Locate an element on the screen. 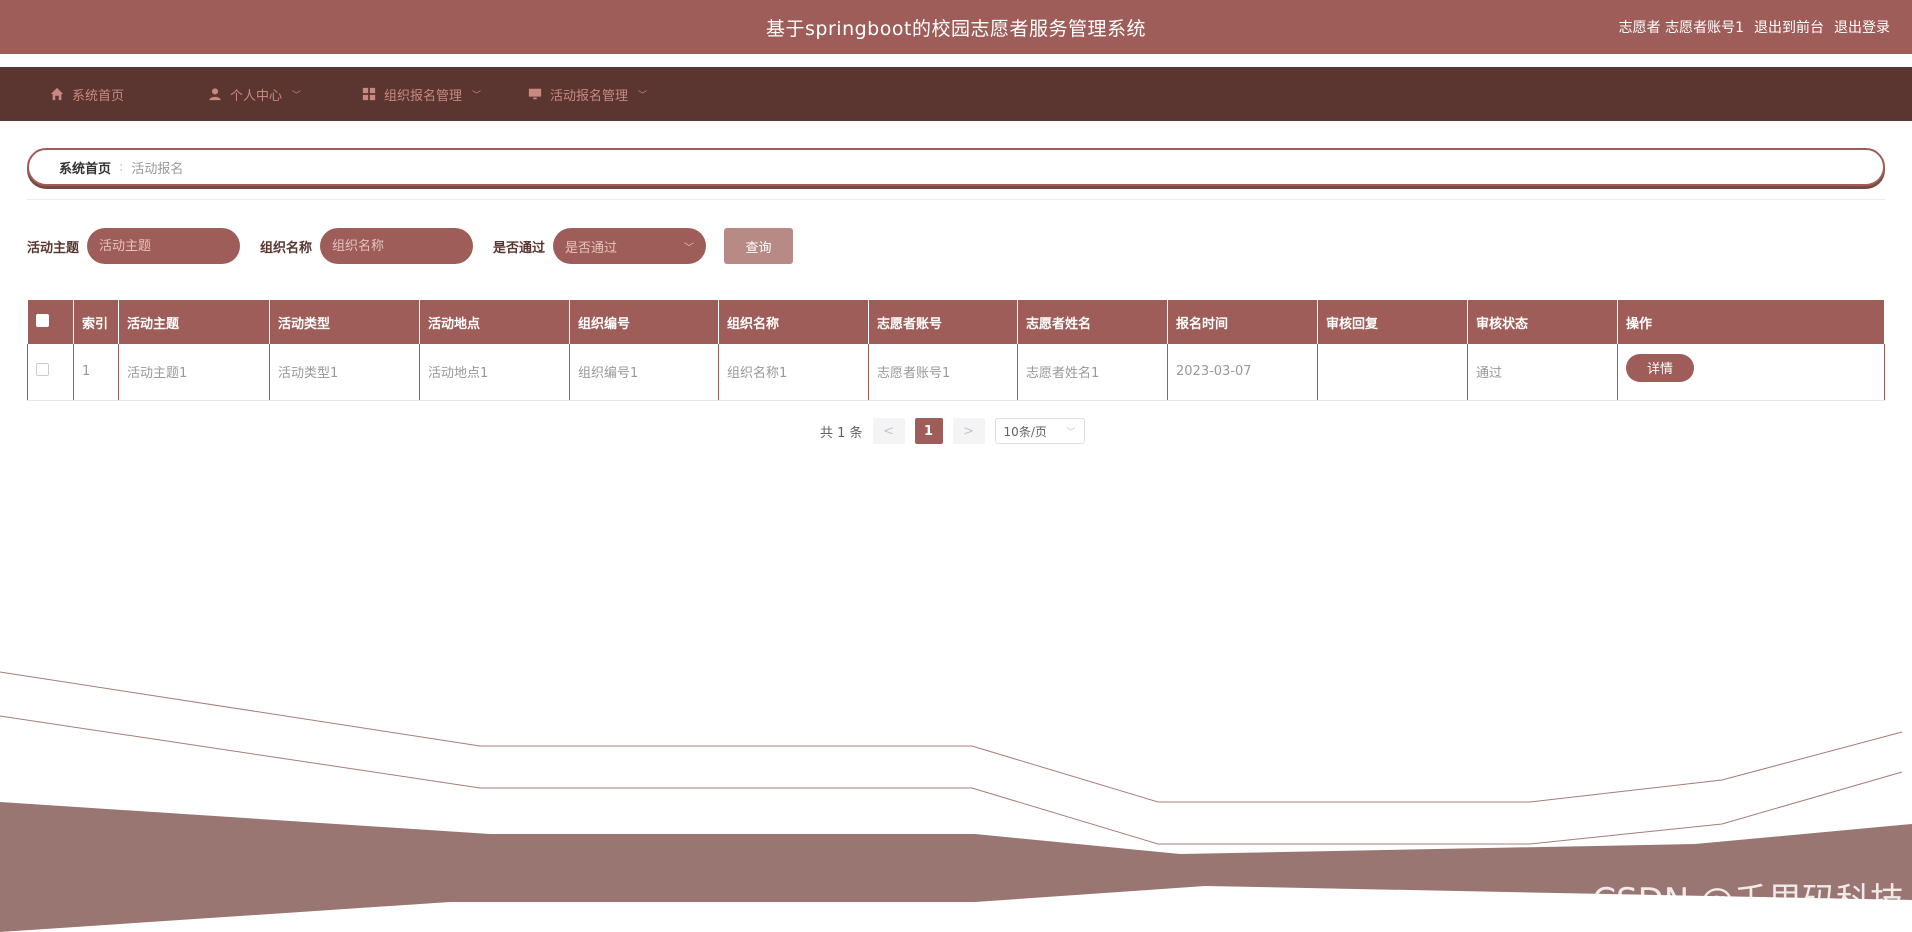 This screenshot has width=1912, height=932. nav-item-activity-signup: 活动报名管理 ﹀ is located at coordinates (587, 94).